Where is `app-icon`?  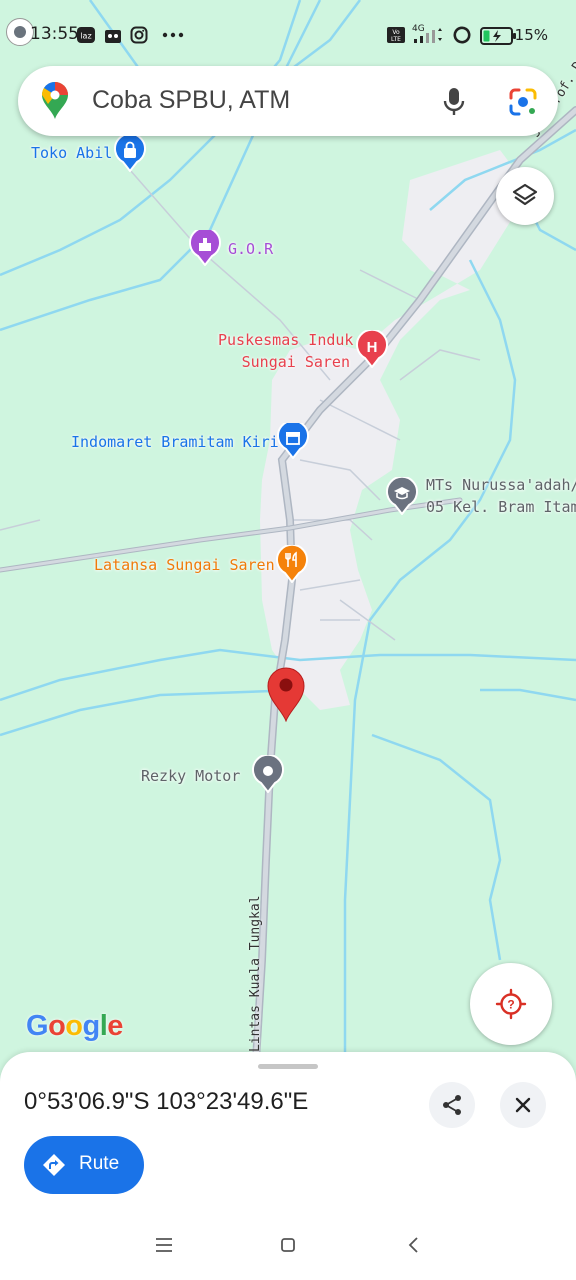
app-icon is located at coordinates (113, 36).